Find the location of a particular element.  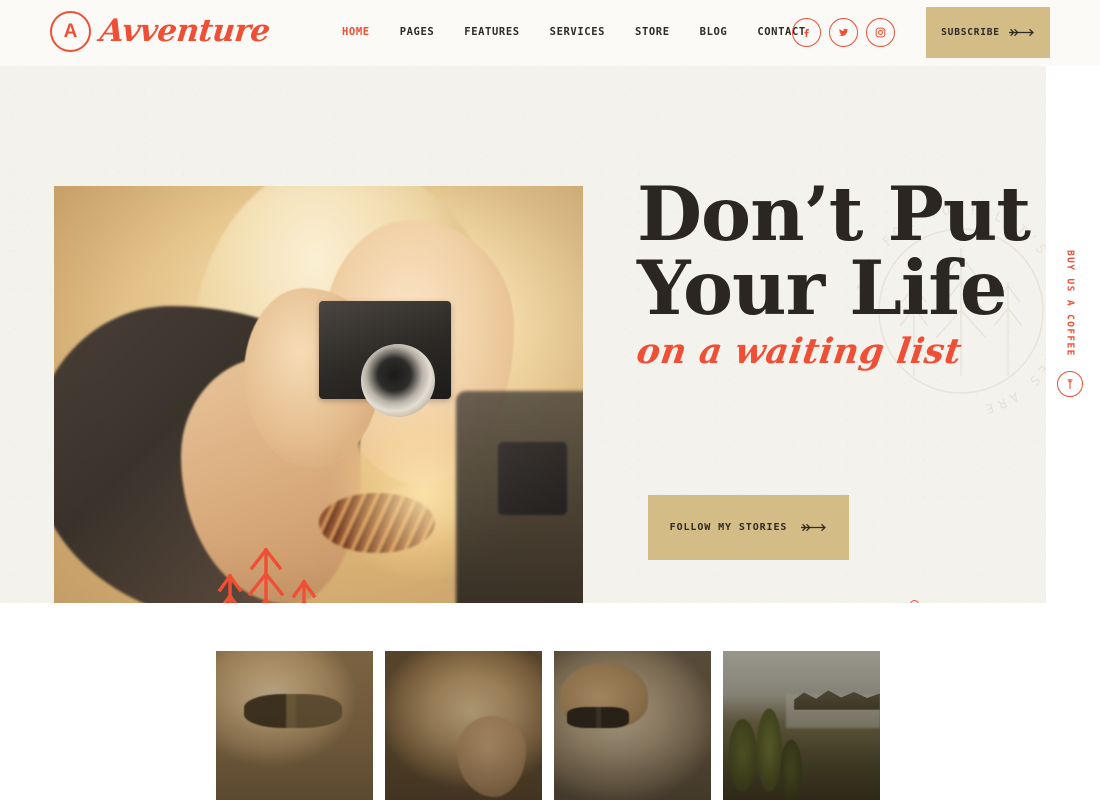

social-links is located at coordinates (843, 32).